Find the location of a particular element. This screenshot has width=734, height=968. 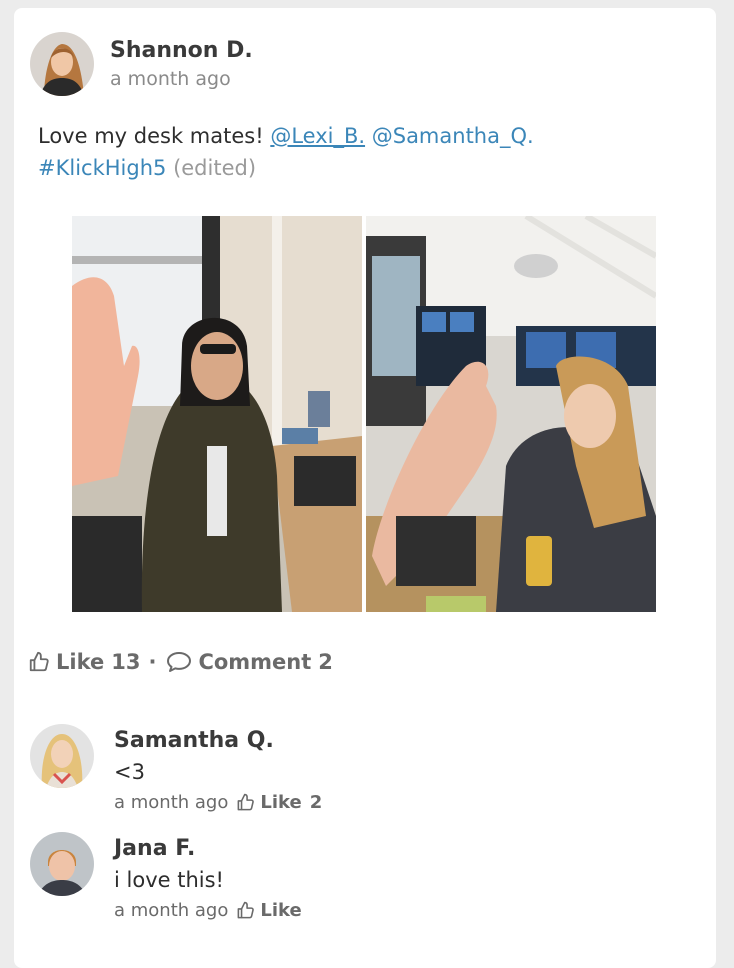

comment-avatar-jana is located at coordinates (62, 864).